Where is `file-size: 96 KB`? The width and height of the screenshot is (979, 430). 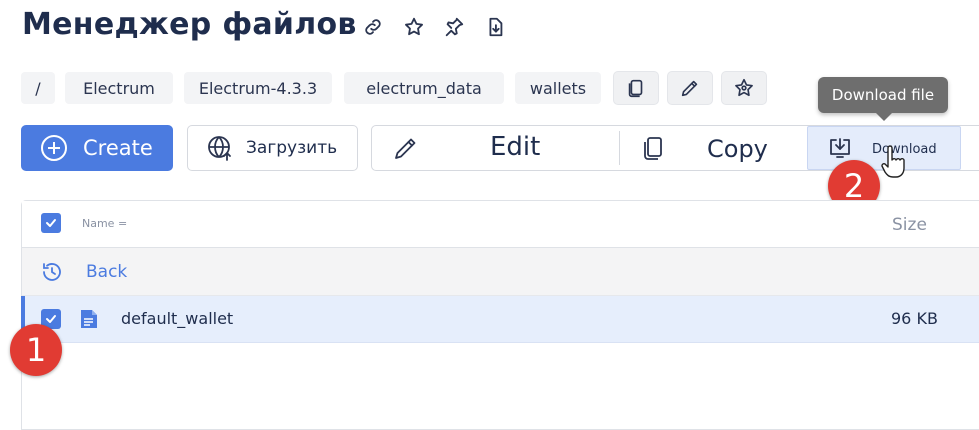
file-size: 96 KB is located at coordinates (914, 318).